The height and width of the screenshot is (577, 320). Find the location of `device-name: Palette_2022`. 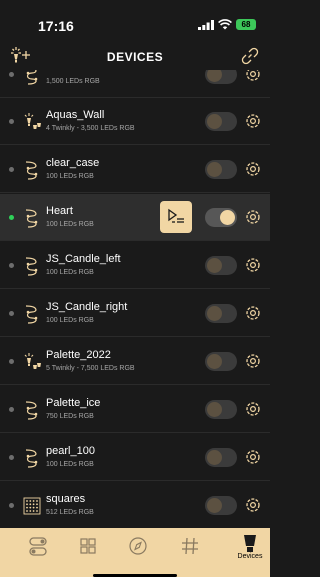

device-name: Palette_2022 is located at coordinates (78, 355).